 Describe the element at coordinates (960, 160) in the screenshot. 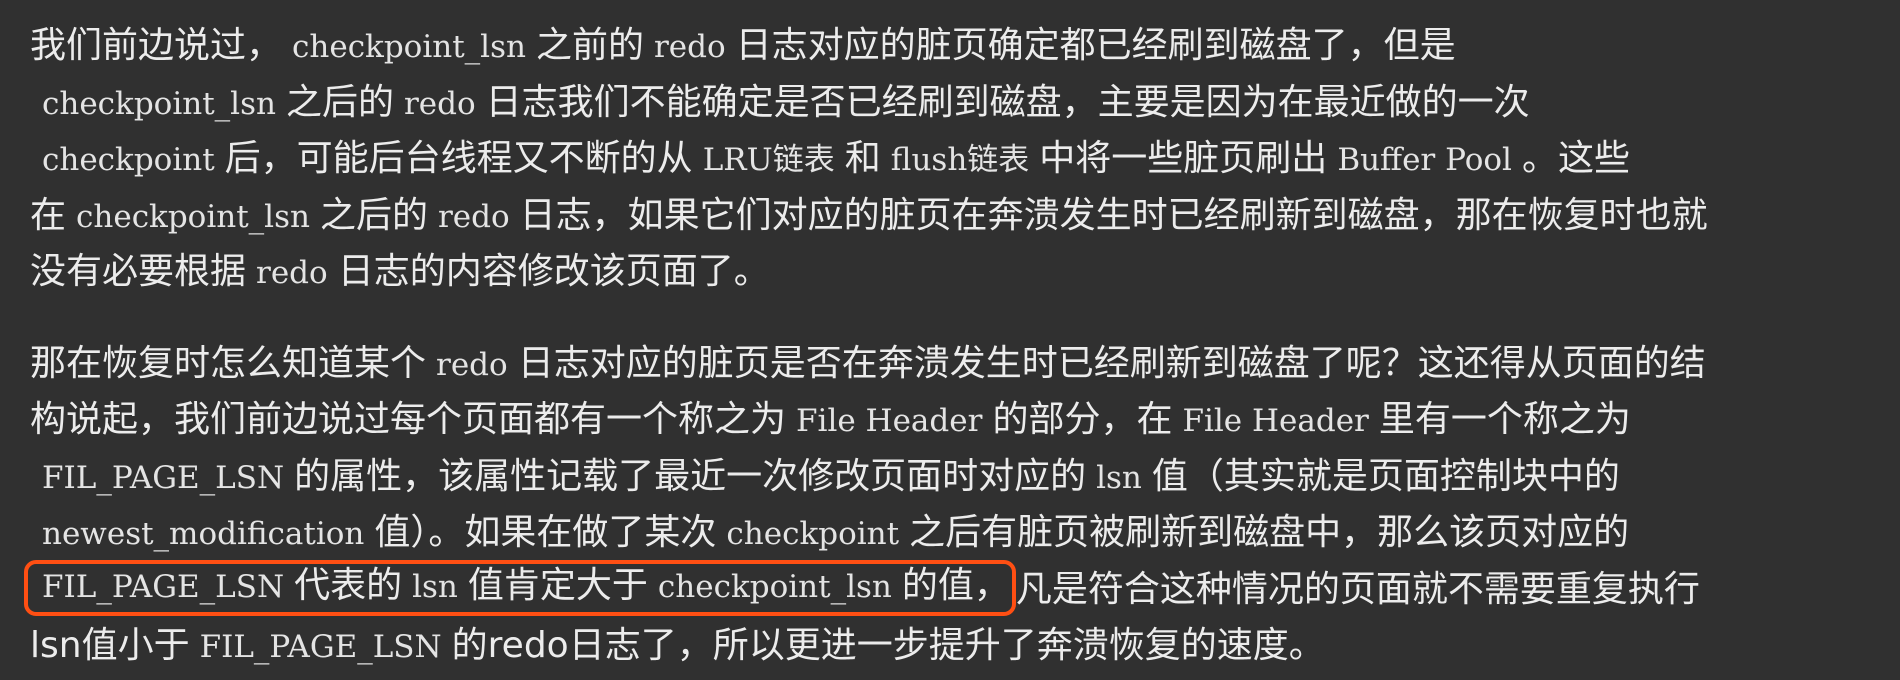

I see `code-run: flush链表` at that location.